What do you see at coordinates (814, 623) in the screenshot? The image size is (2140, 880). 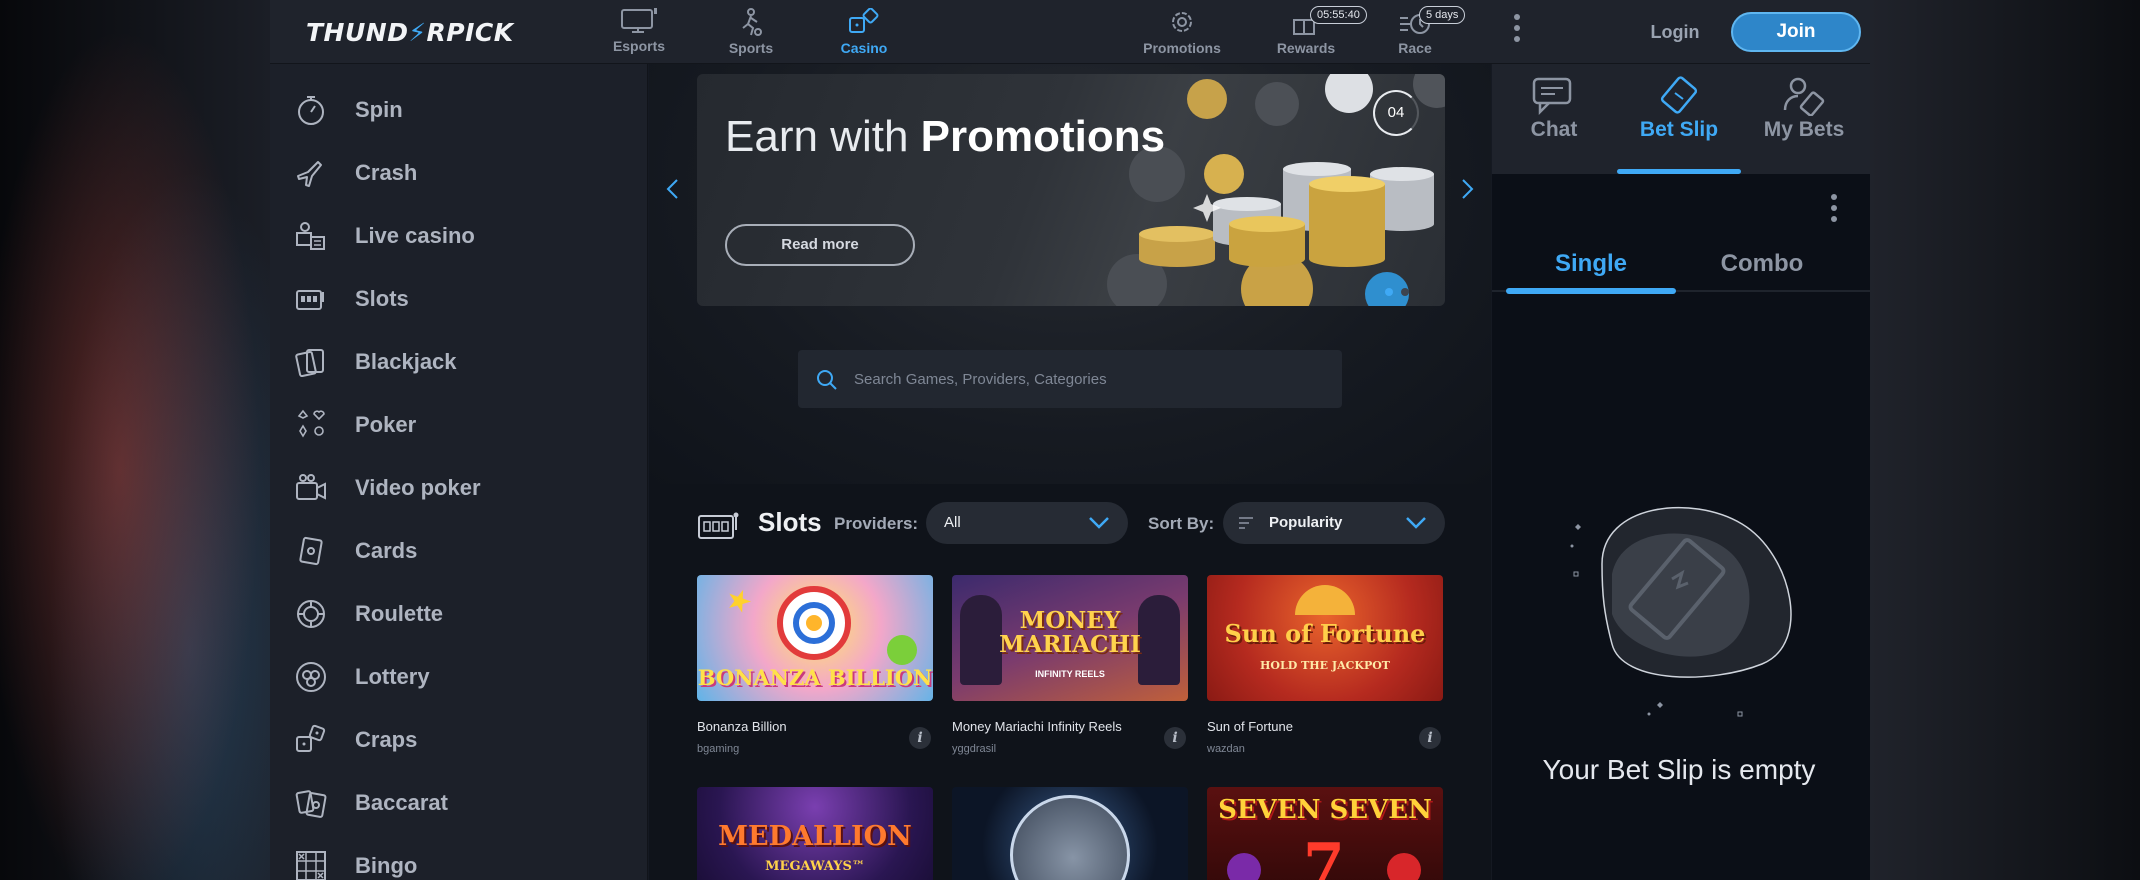 I see `flower-emblem-icon` at bounding box center [814, 623].